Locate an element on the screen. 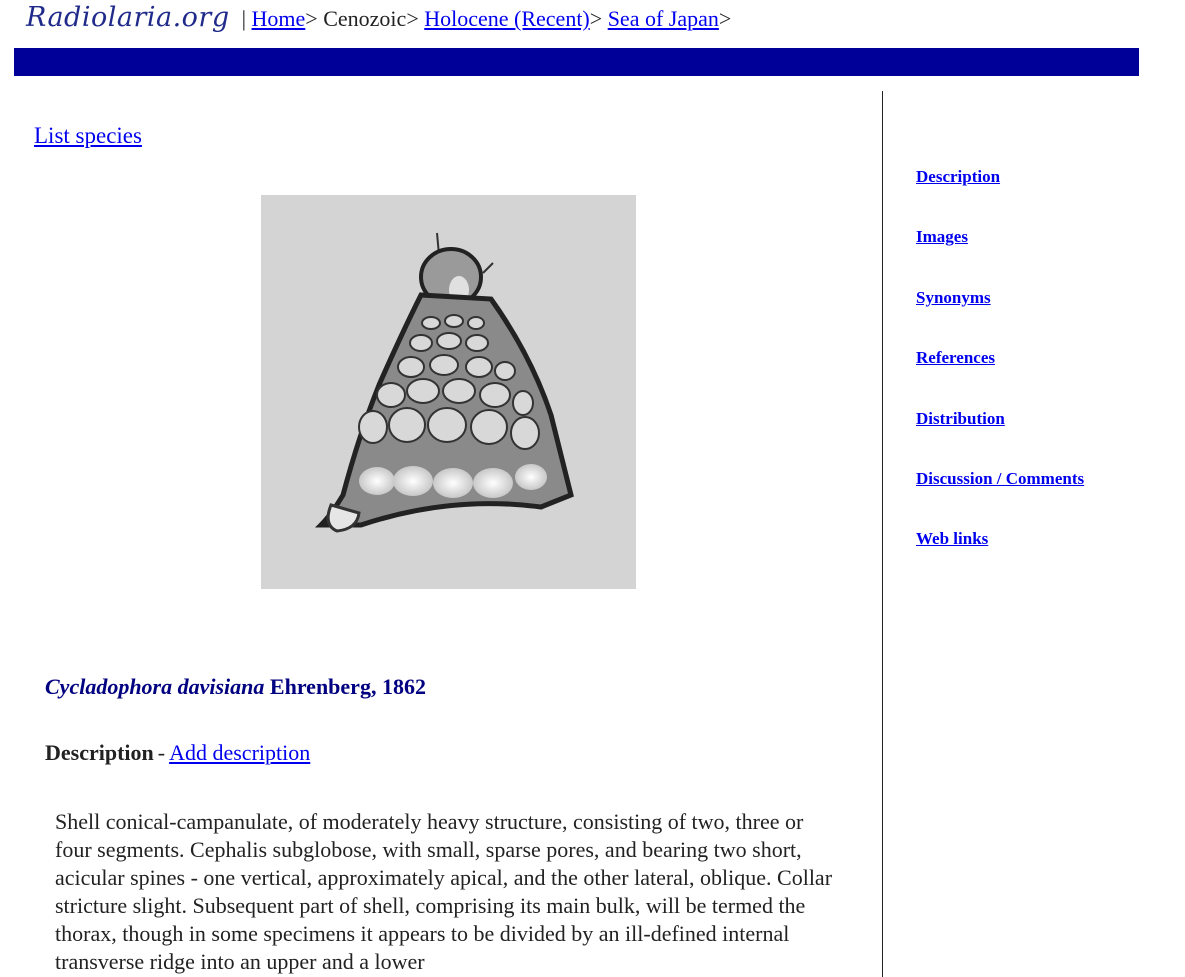  header-bar is located at coordinates (576, 62).